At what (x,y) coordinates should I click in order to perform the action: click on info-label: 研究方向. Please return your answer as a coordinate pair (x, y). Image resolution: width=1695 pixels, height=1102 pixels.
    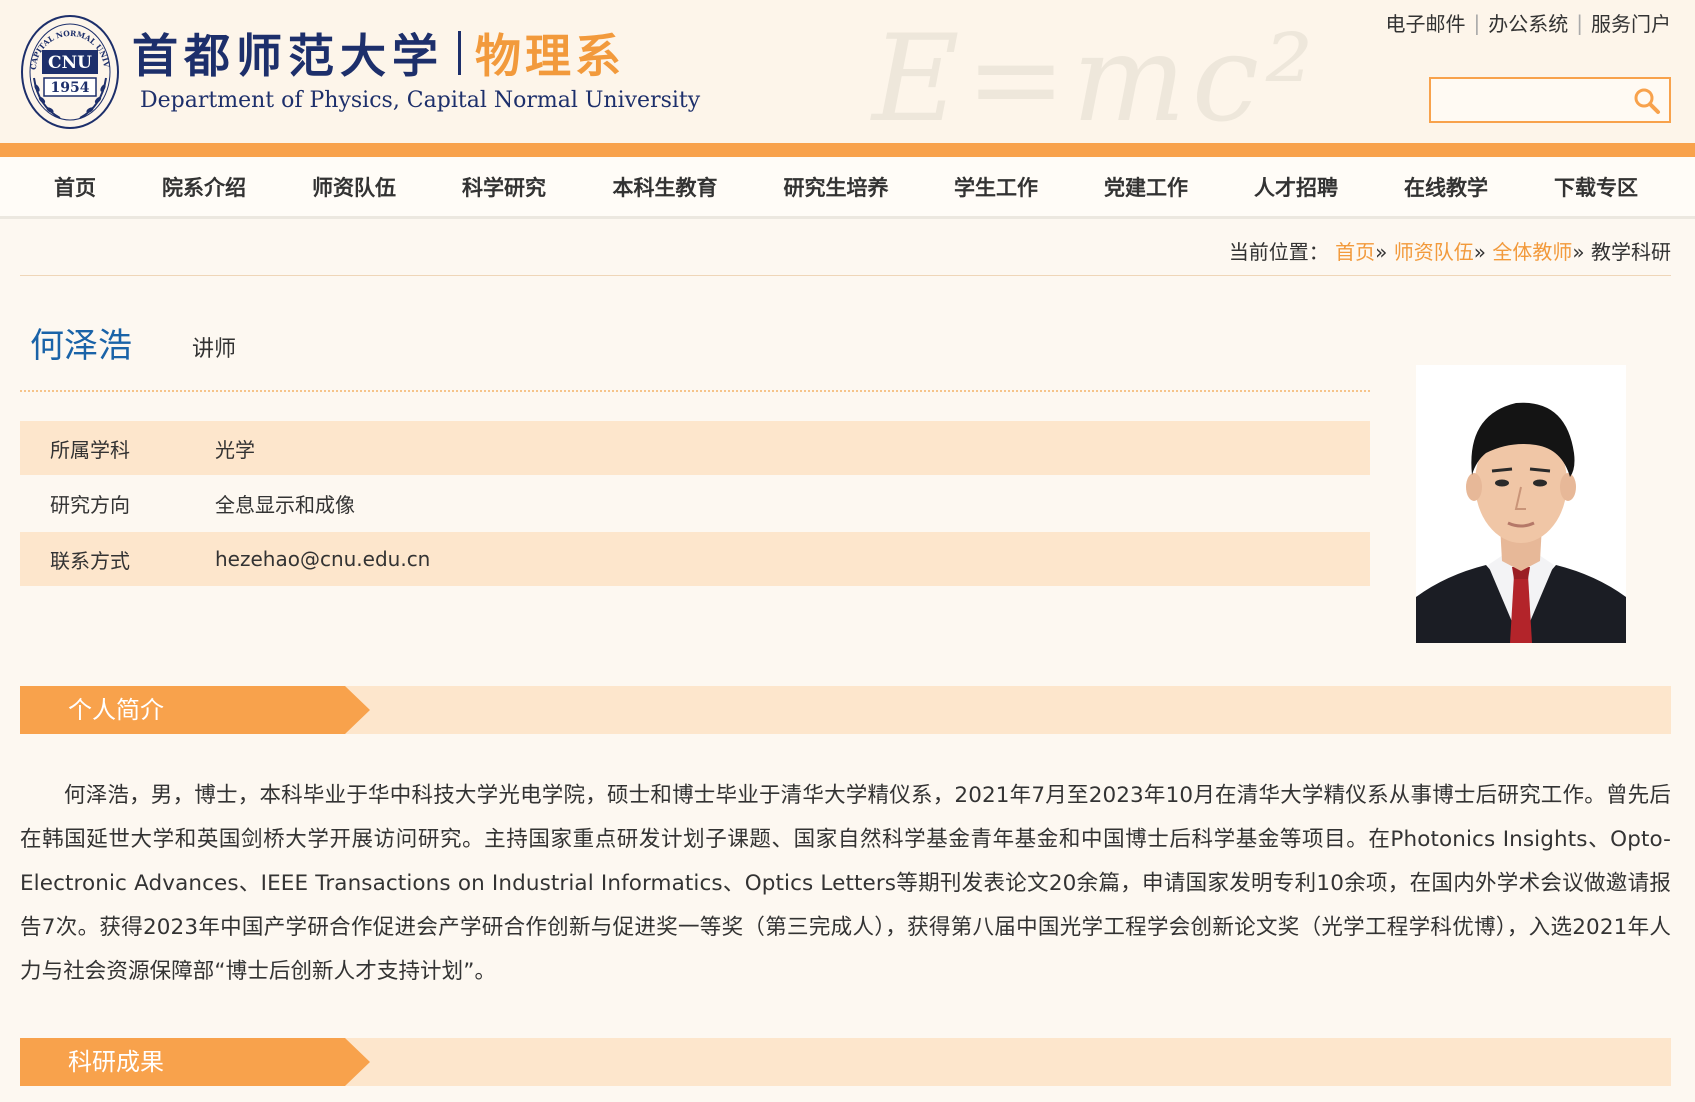
    Looking at the image, I should click on (90, 504).